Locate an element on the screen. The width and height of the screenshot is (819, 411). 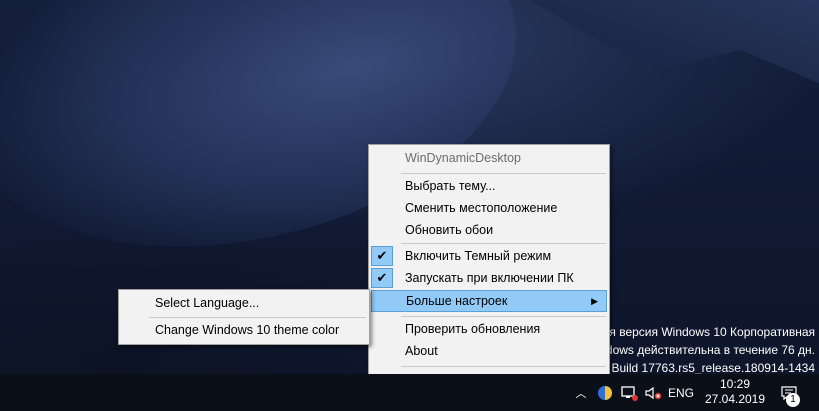
notification-count-badge: 1 is located at coordinates (793, 400).